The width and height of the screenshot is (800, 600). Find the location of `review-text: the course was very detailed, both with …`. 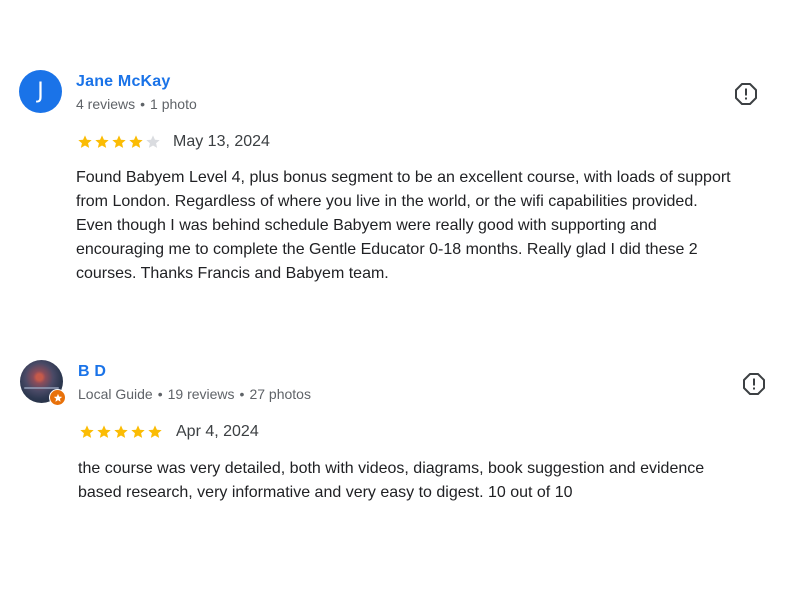

review-text: the course was very detailed, both with … is located at coordinates (391, 481).